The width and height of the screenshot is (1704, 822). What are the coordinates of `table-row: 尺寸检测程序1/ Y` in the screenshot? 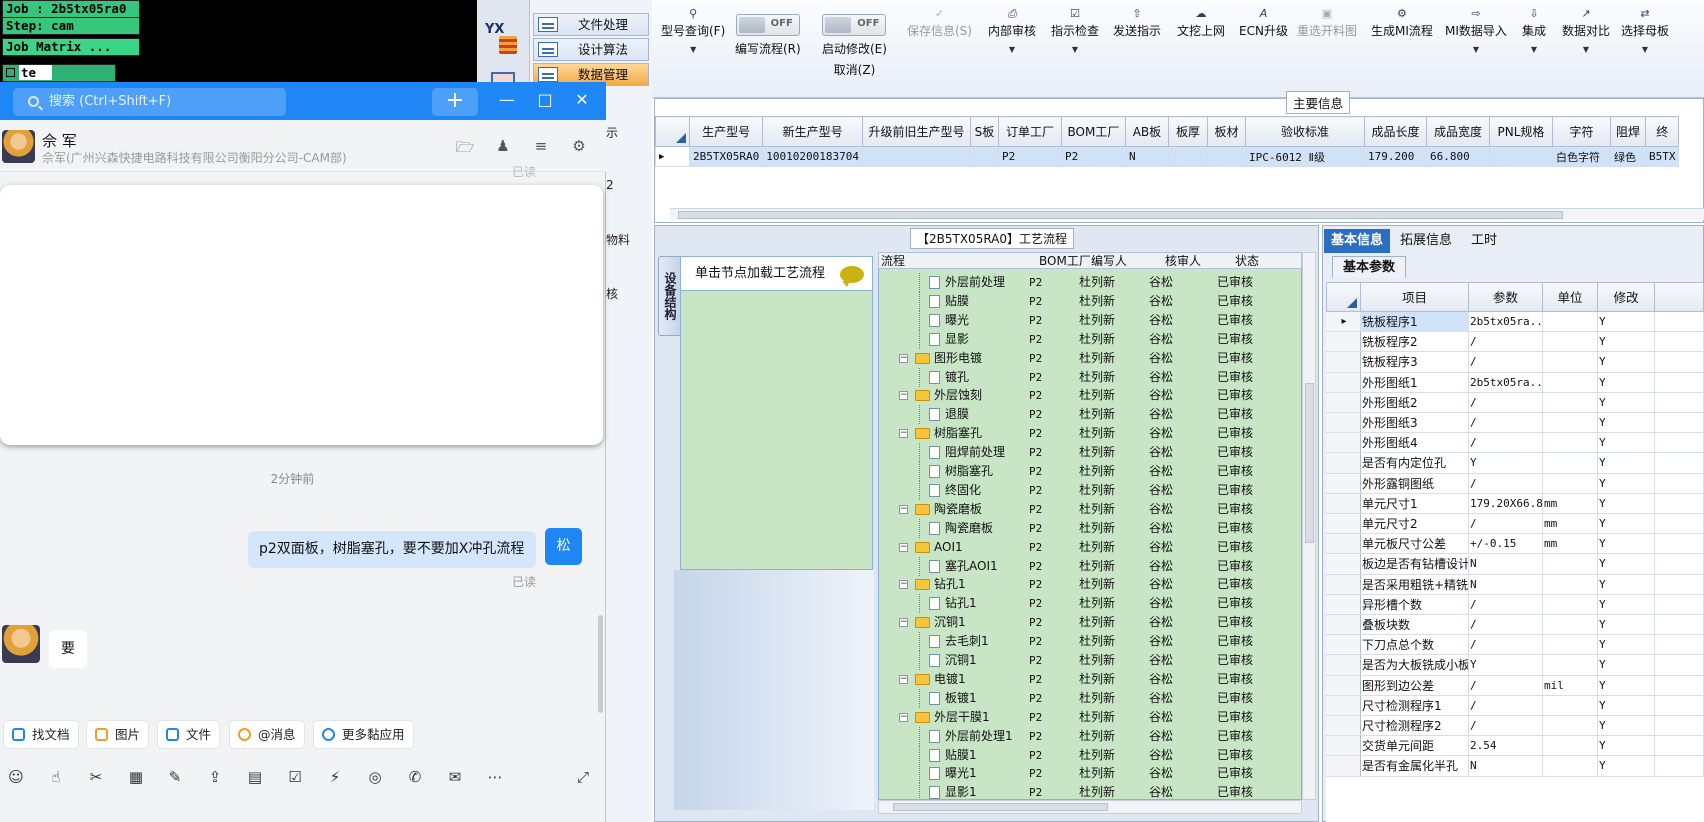 It's located at (1515, 705).